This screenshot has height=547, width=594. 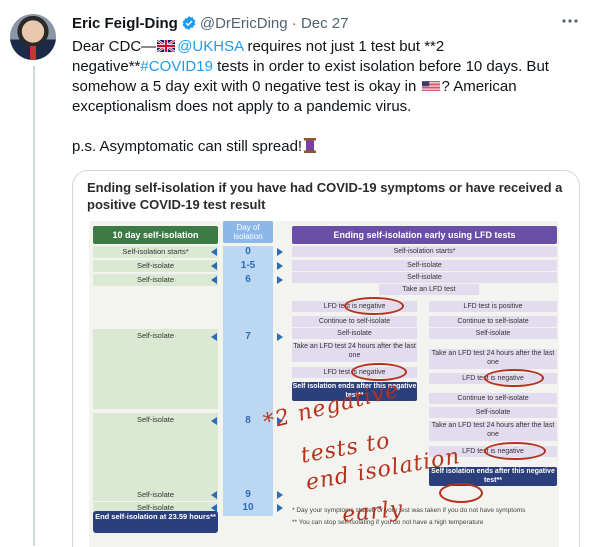 I want to click on day-label: 1-5, so click(x=248, y=265).